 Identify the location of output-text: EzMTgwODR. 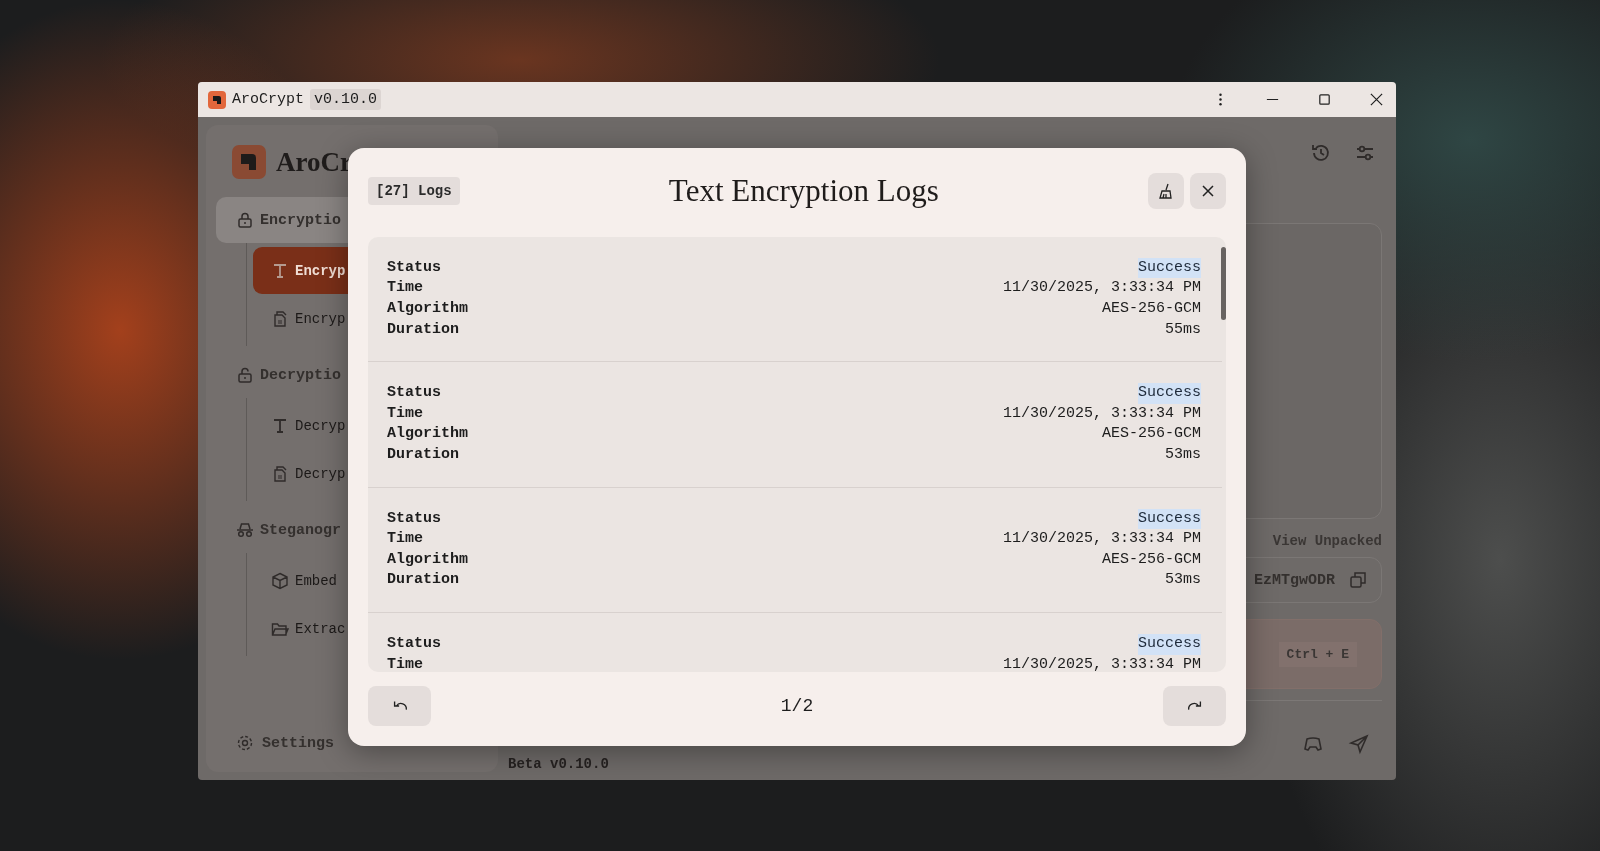
(1294, 580).